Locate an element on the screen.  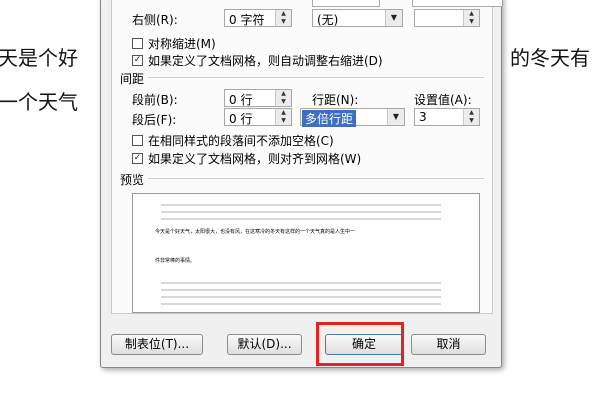
mirror-indent-label: 对称缩进(M) is located at coordinates (182, 43).